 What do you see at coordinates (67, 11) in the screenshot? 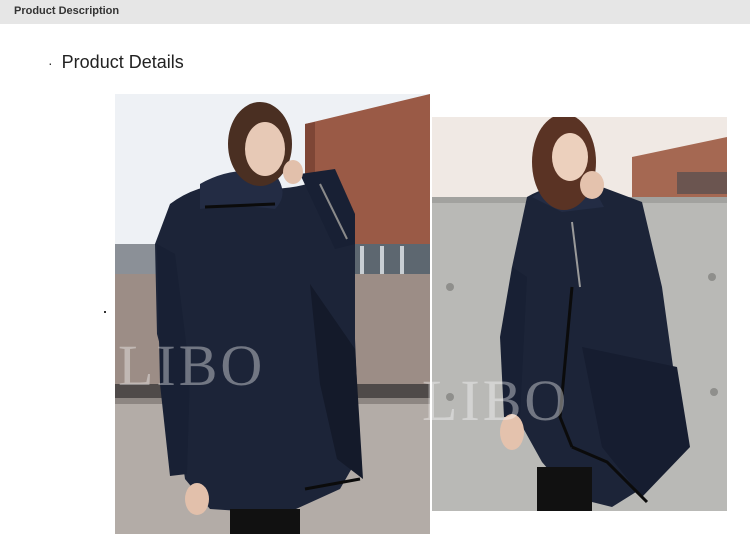
I see `product-description-title: Product Description` at bounding box center [67, 11].